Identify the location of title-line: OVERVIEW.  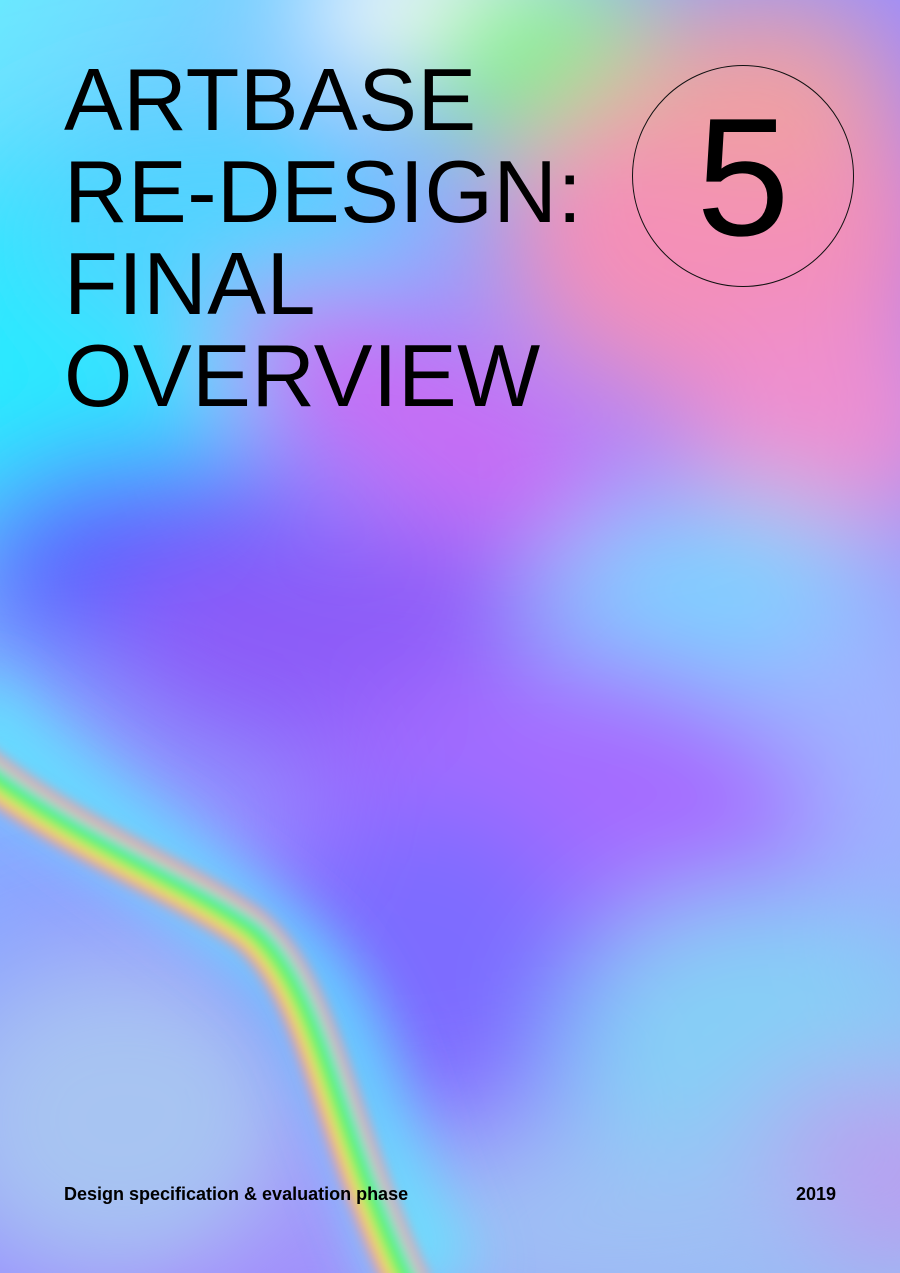
(302, 375).